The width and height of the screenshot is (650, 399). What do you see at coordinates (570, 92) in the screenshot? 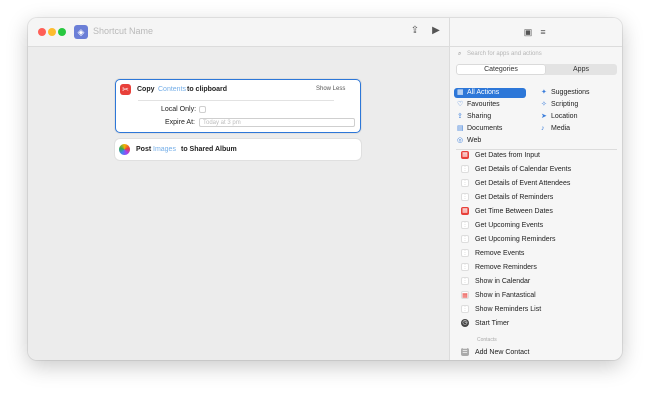
I see `category-label: Suggestions` at bounding box center [570, 92].